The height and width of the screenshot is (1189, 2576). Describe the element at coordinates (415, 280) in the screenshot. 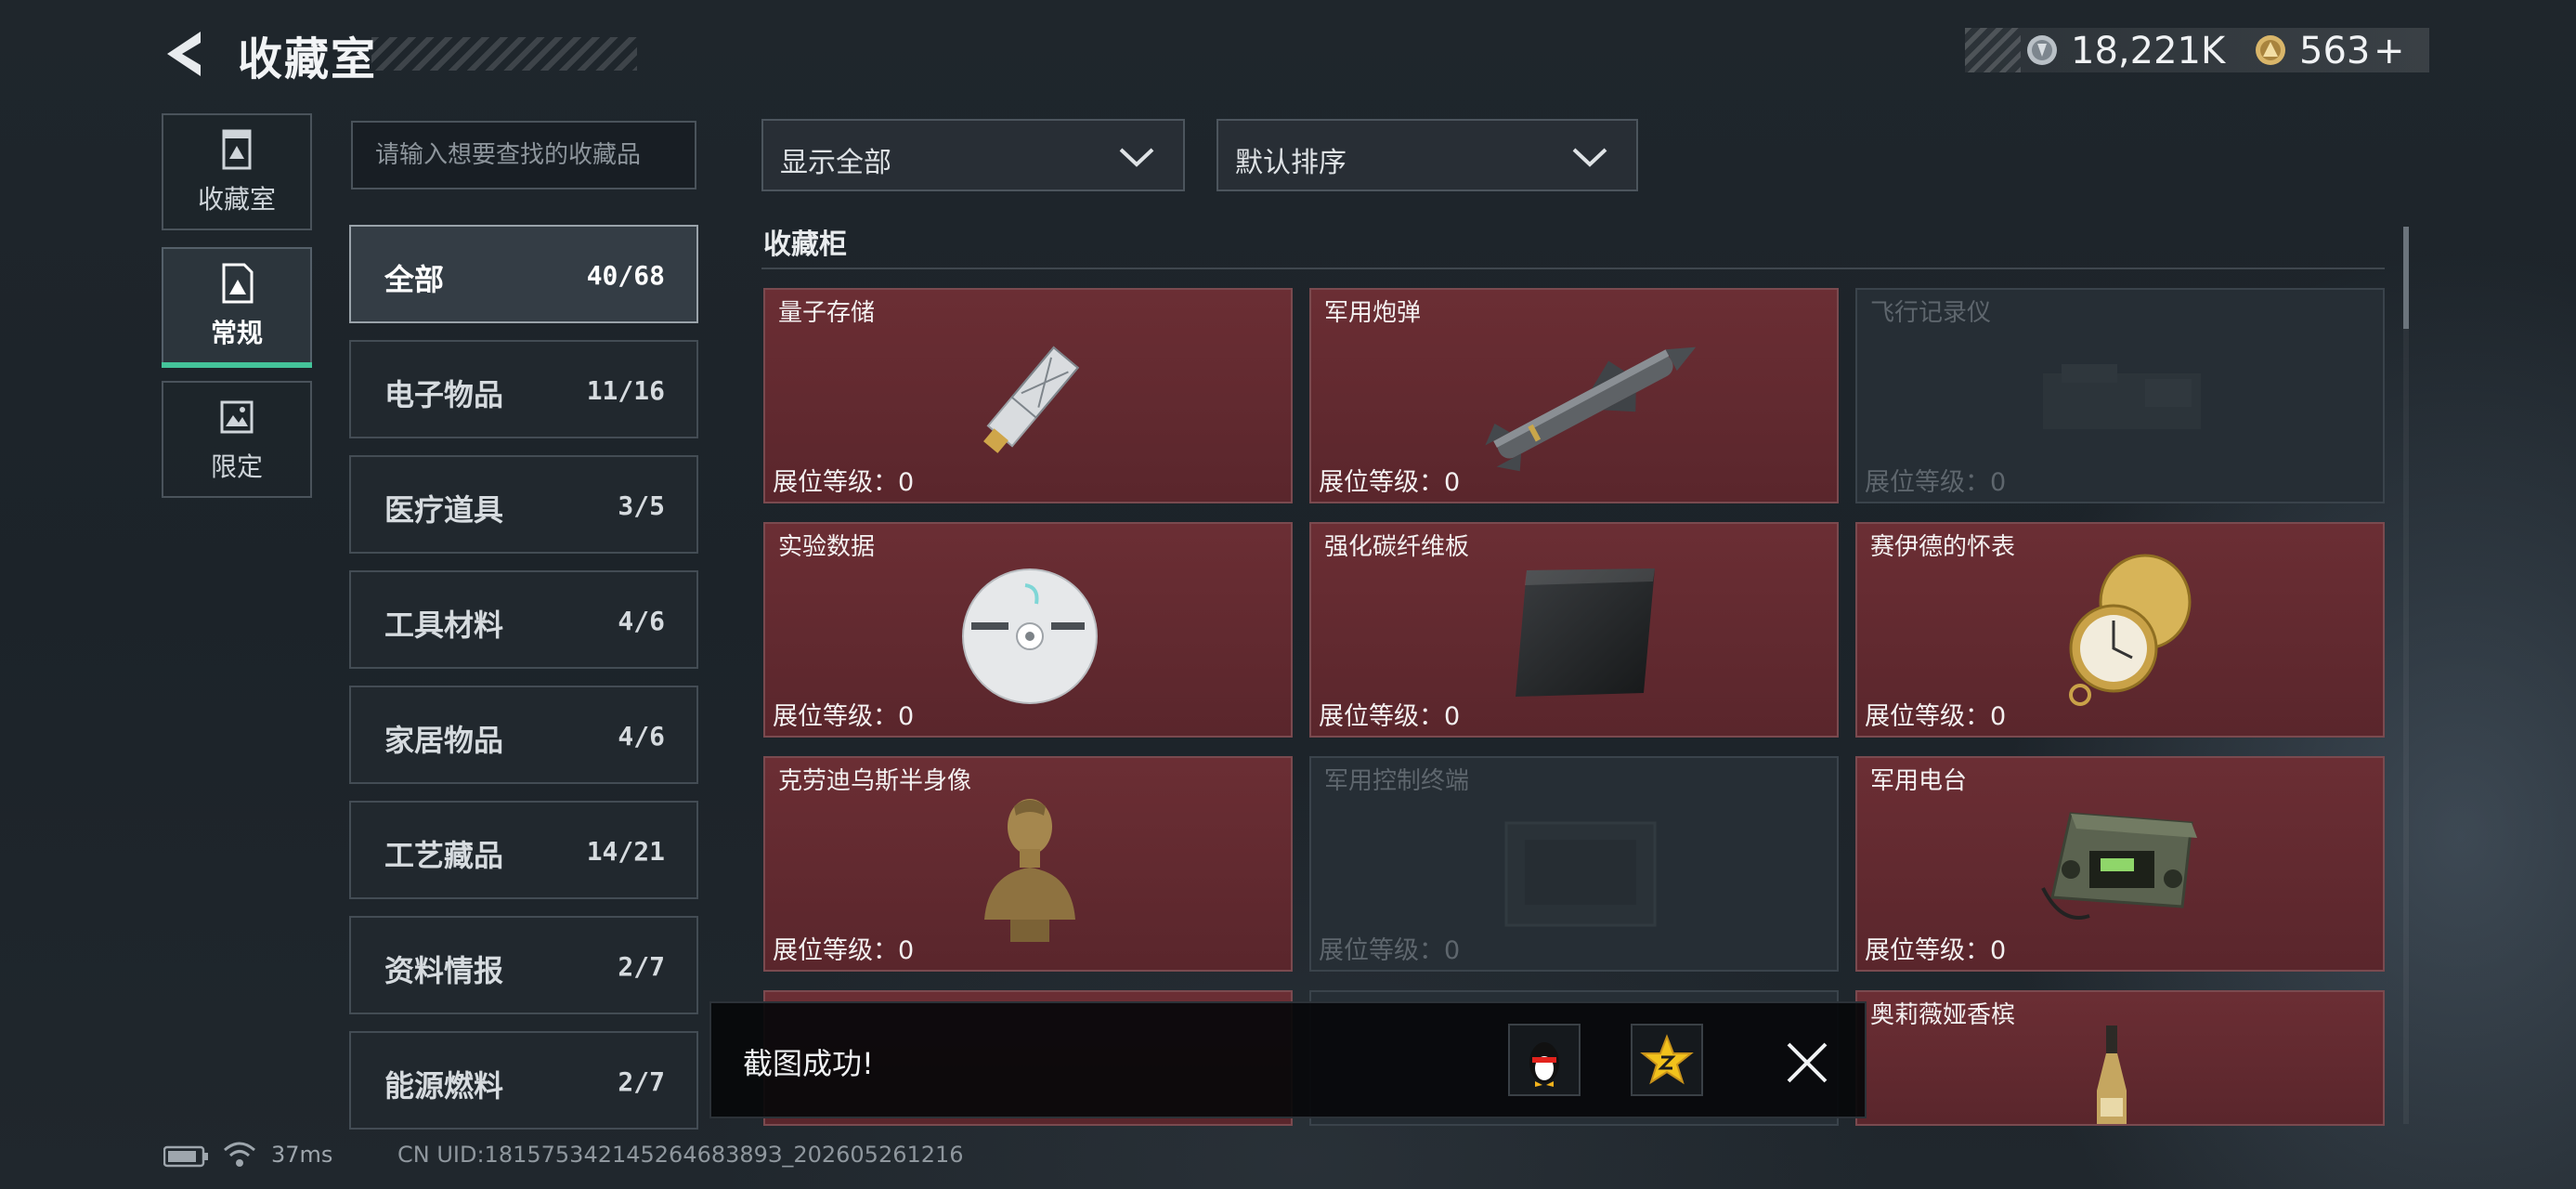

I see `category-name: 全部` at that location.